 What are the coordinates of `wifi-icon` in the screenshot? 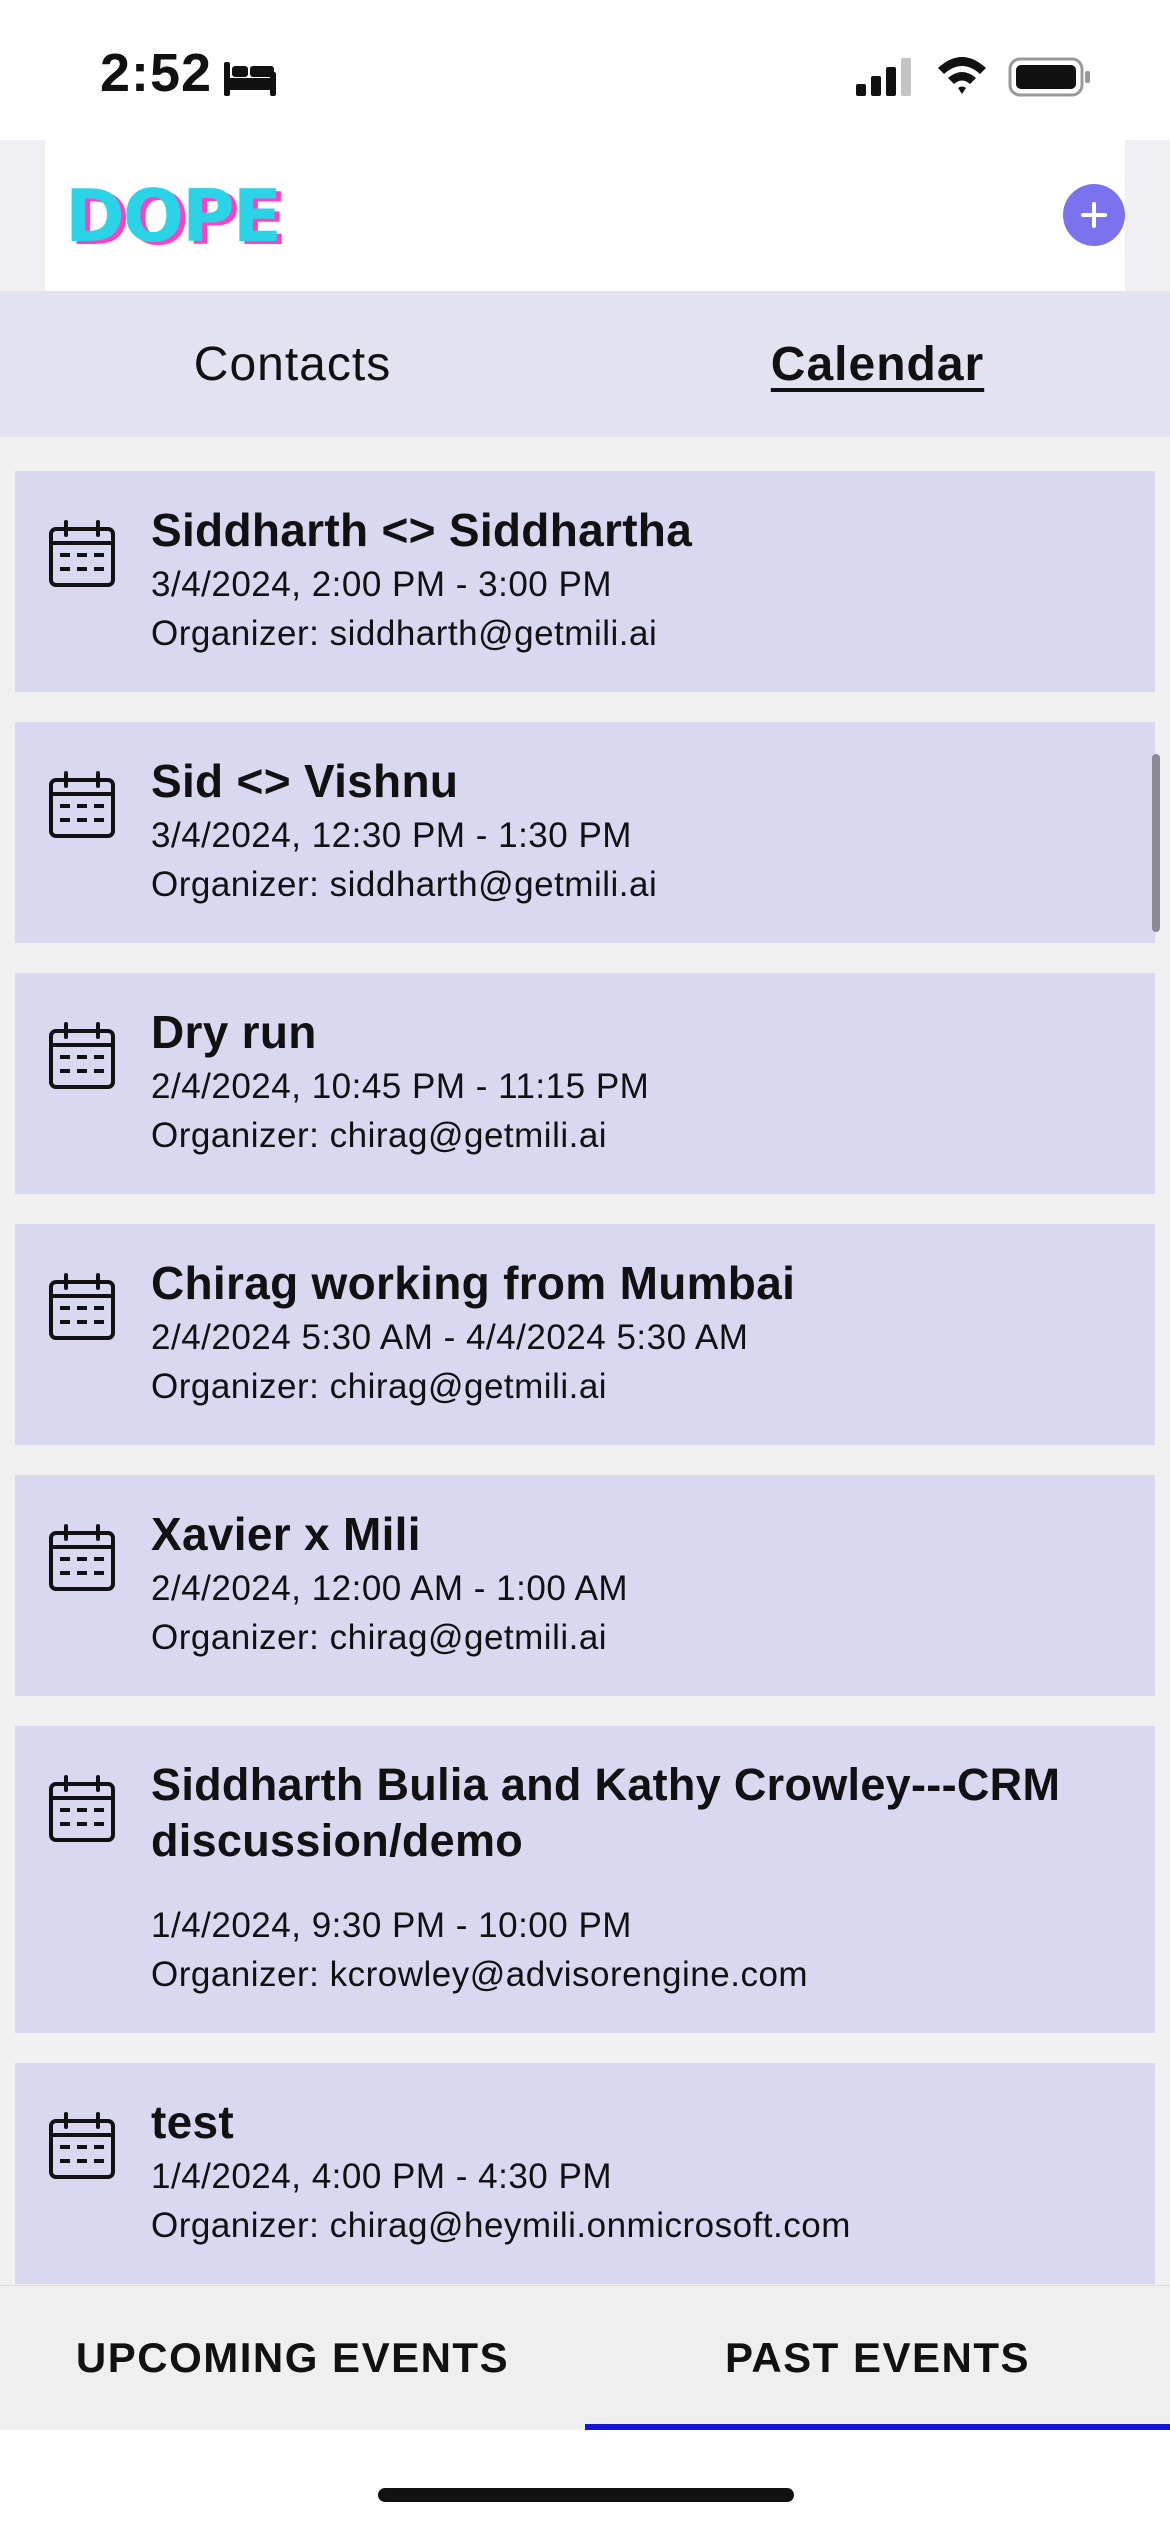 It's located at (962, 75).